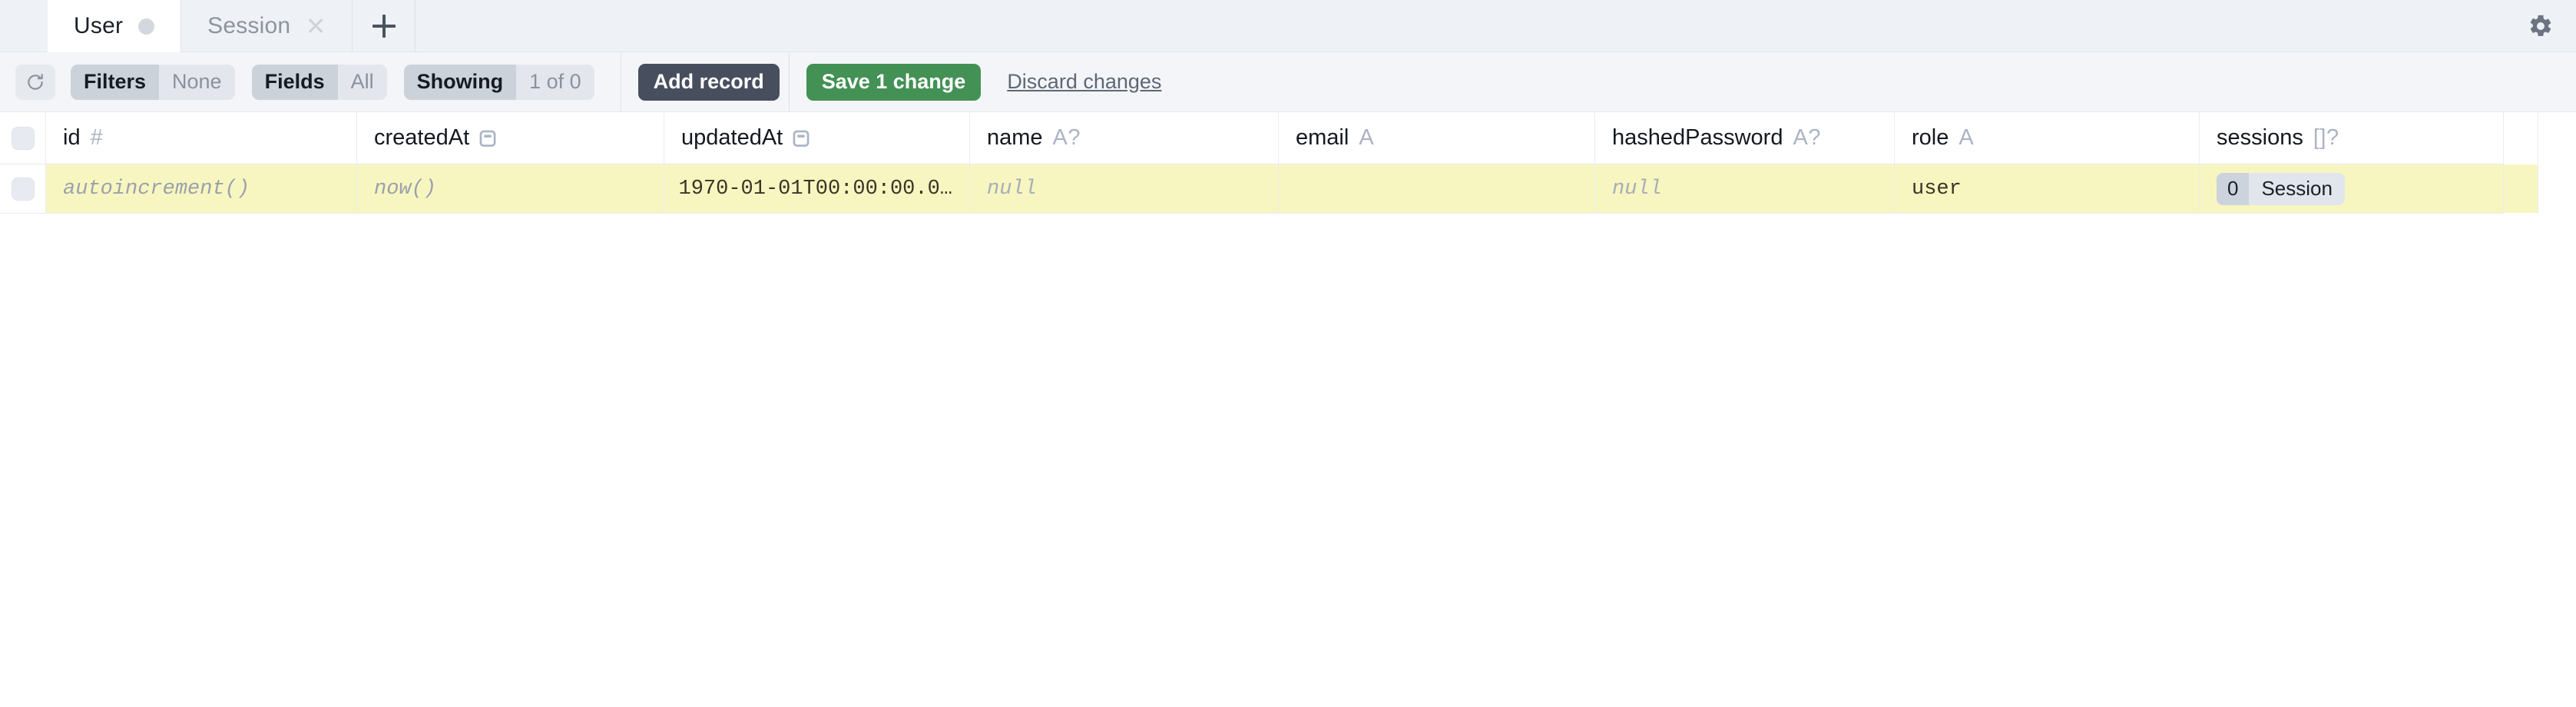 Image resolution: width=2576 pixels, height=707 pixels. I want to click on cell-role: user, so click(2047, 188).